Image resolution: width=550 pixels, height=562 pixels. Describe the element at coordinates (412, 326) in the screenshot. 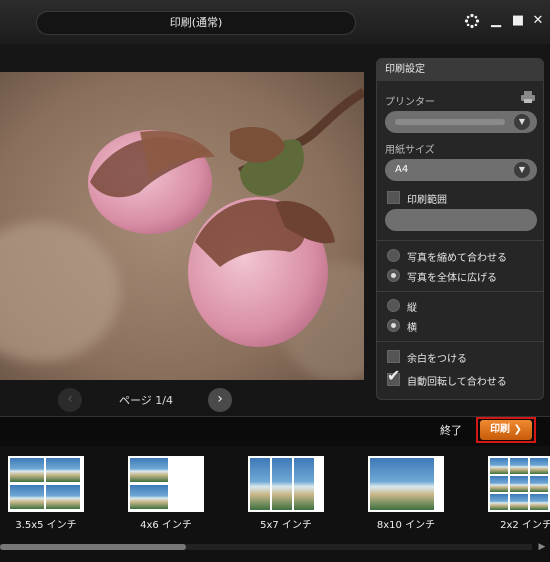

I see `orientation-landscape-label: 横` at that location.